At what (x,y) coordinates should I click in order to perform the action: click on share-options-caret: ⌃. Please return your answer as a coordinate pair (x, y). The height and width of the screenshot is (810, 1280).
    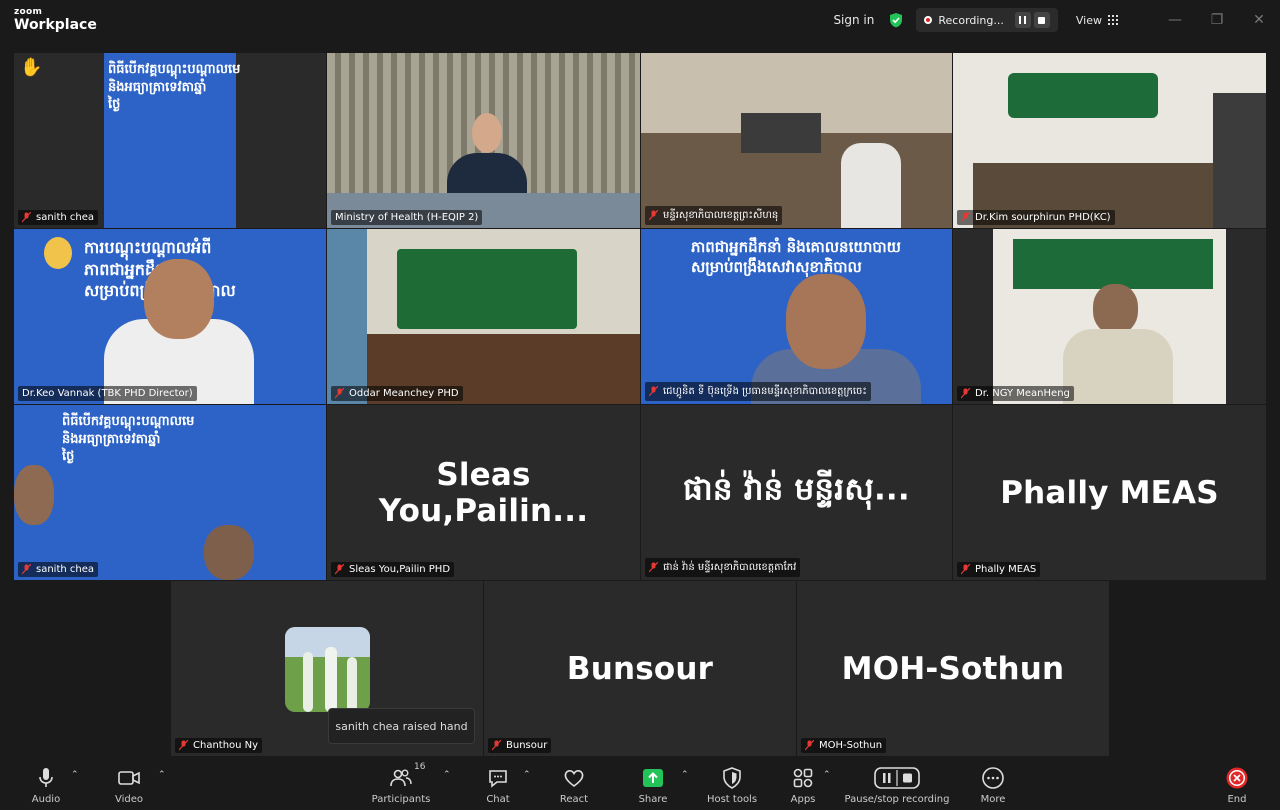
    Looking at the image, I should click on (685, 775).